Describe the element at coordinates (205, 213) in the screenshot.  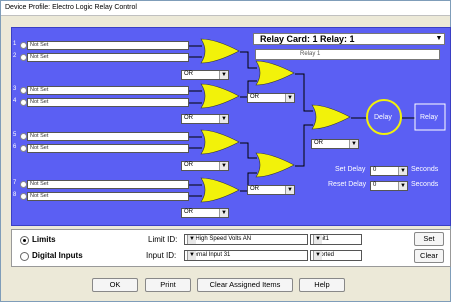
I see `gate-select-4: OR ▼` at that location.